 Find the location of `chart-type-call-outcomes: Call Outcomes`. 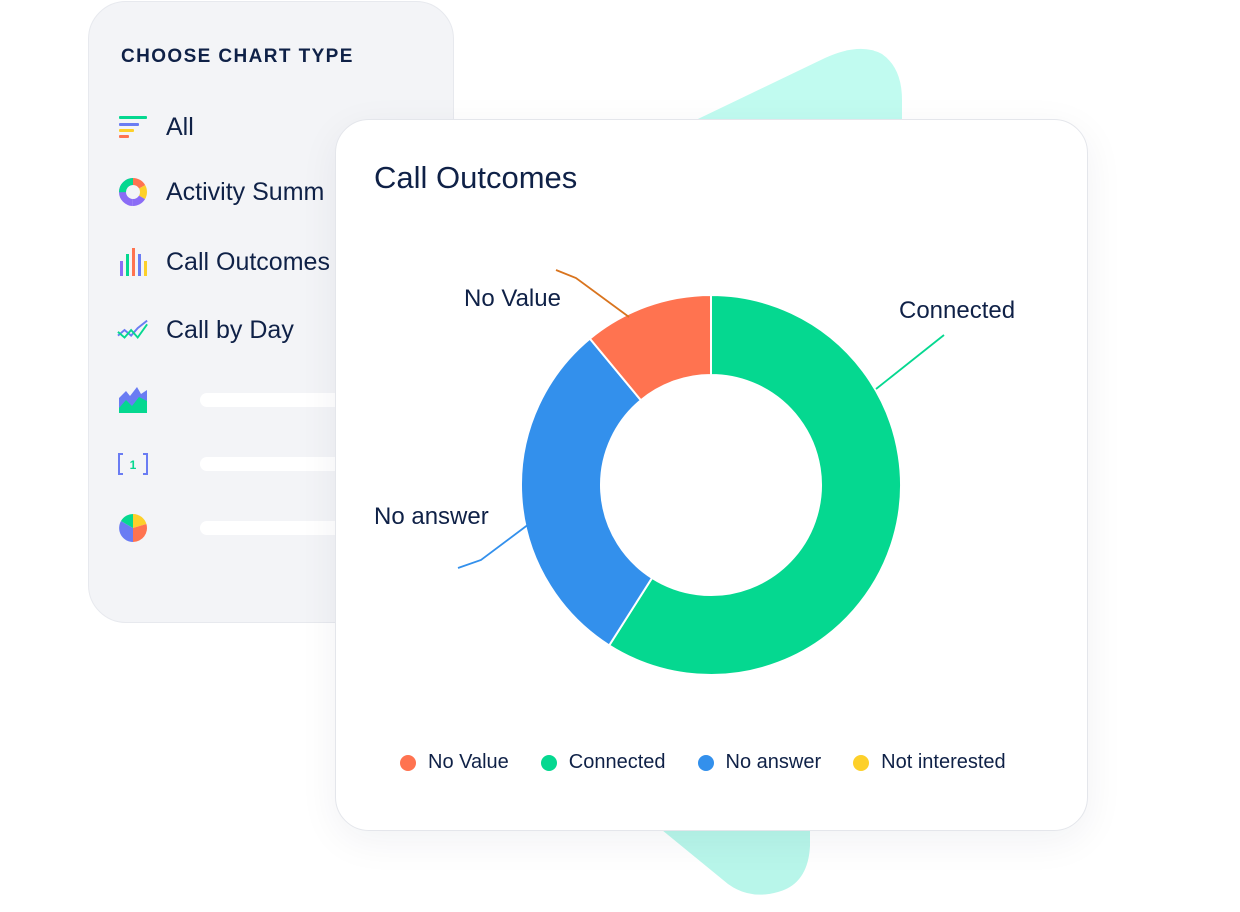

chart-type-call-outcomes: Call Outcomes is located at coordinates (223, 262).